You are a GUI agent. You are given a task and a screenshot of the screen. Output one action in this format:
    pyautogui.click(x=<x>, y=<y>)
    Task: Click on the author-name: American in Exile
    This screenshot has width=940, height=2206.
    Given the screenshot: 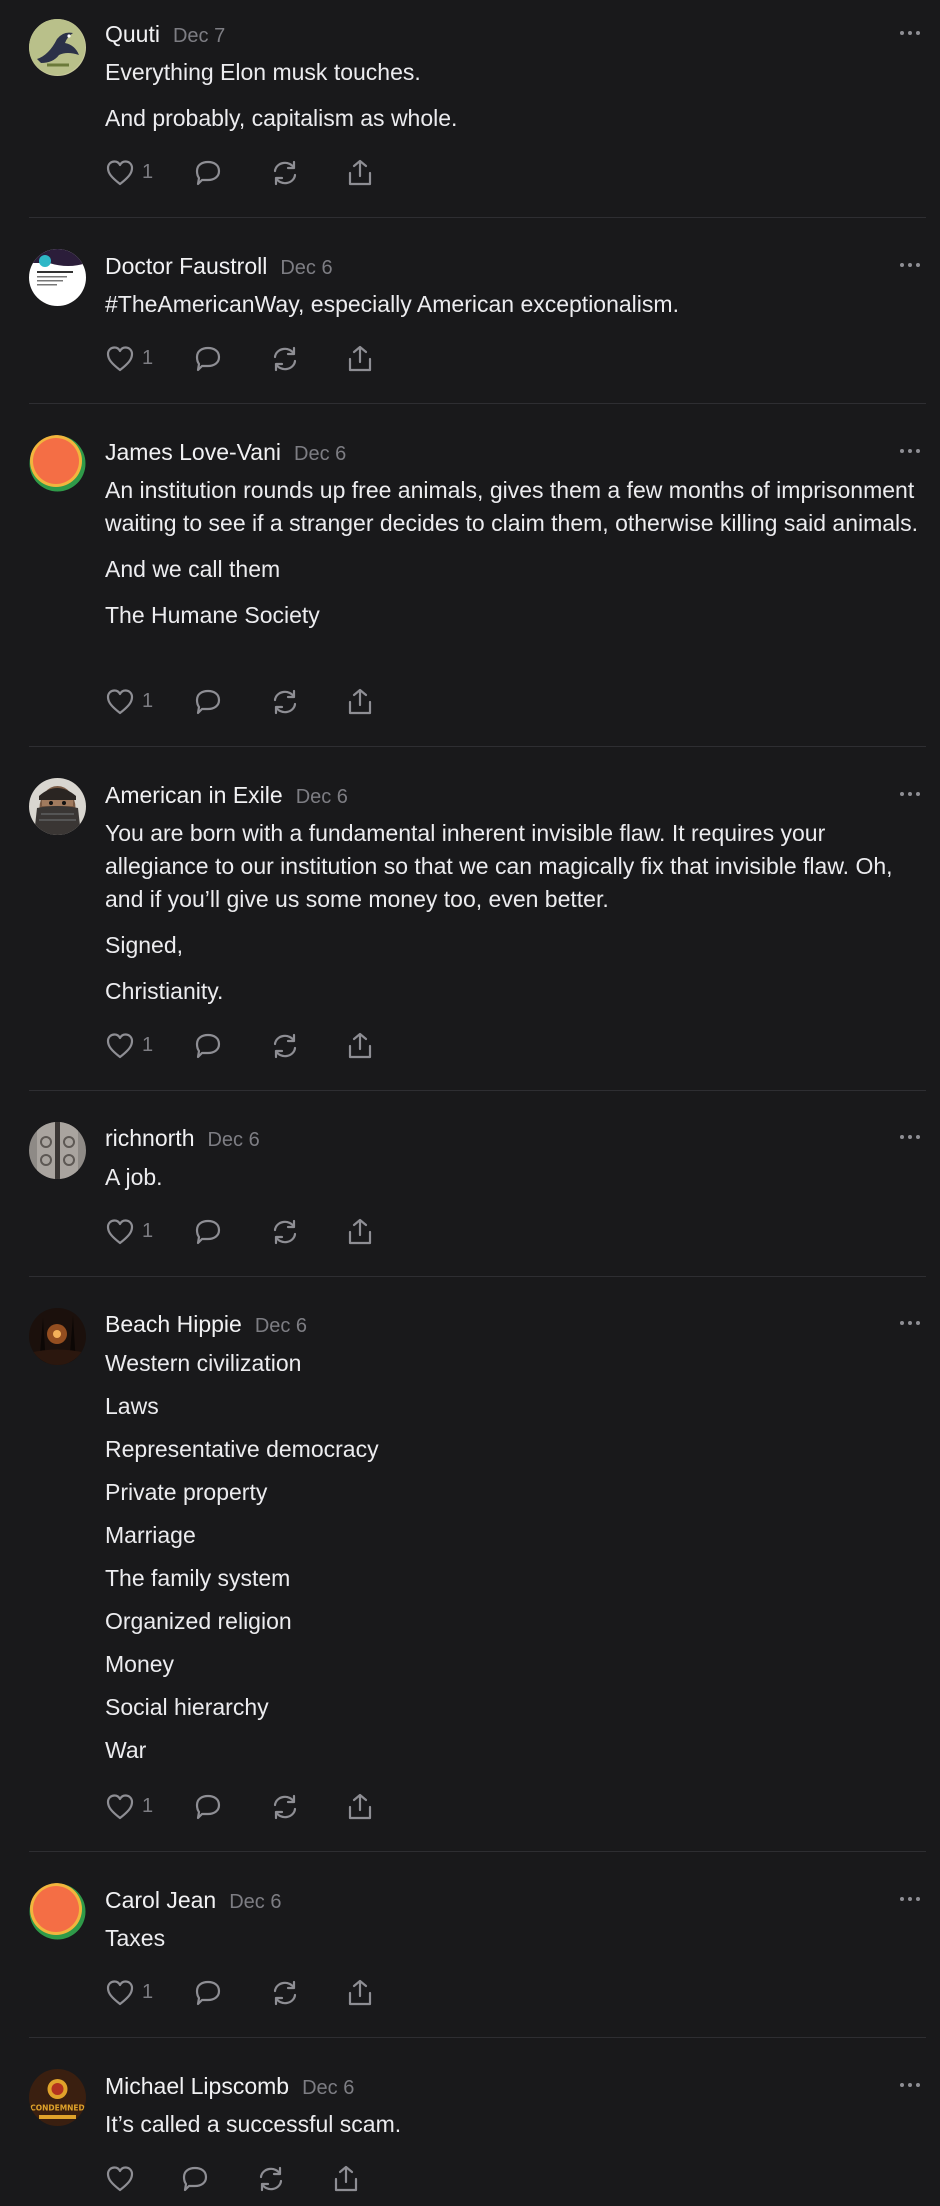 What is the action you would take?
    pyautogui.click(x=194, y=795)
    